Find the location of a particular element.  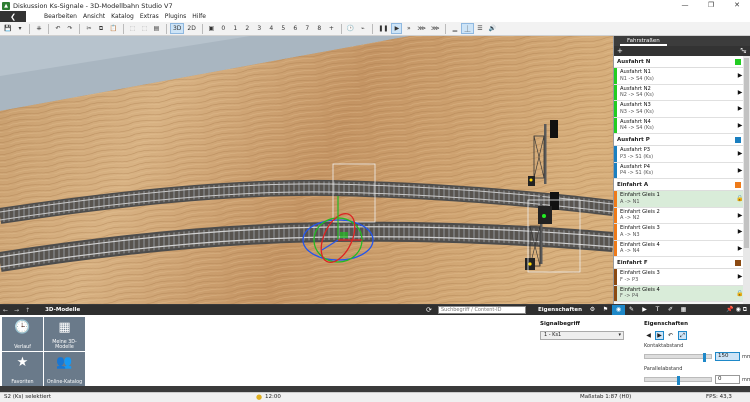

dropdown-icon: ▾ is located at coordinates (19, 28).